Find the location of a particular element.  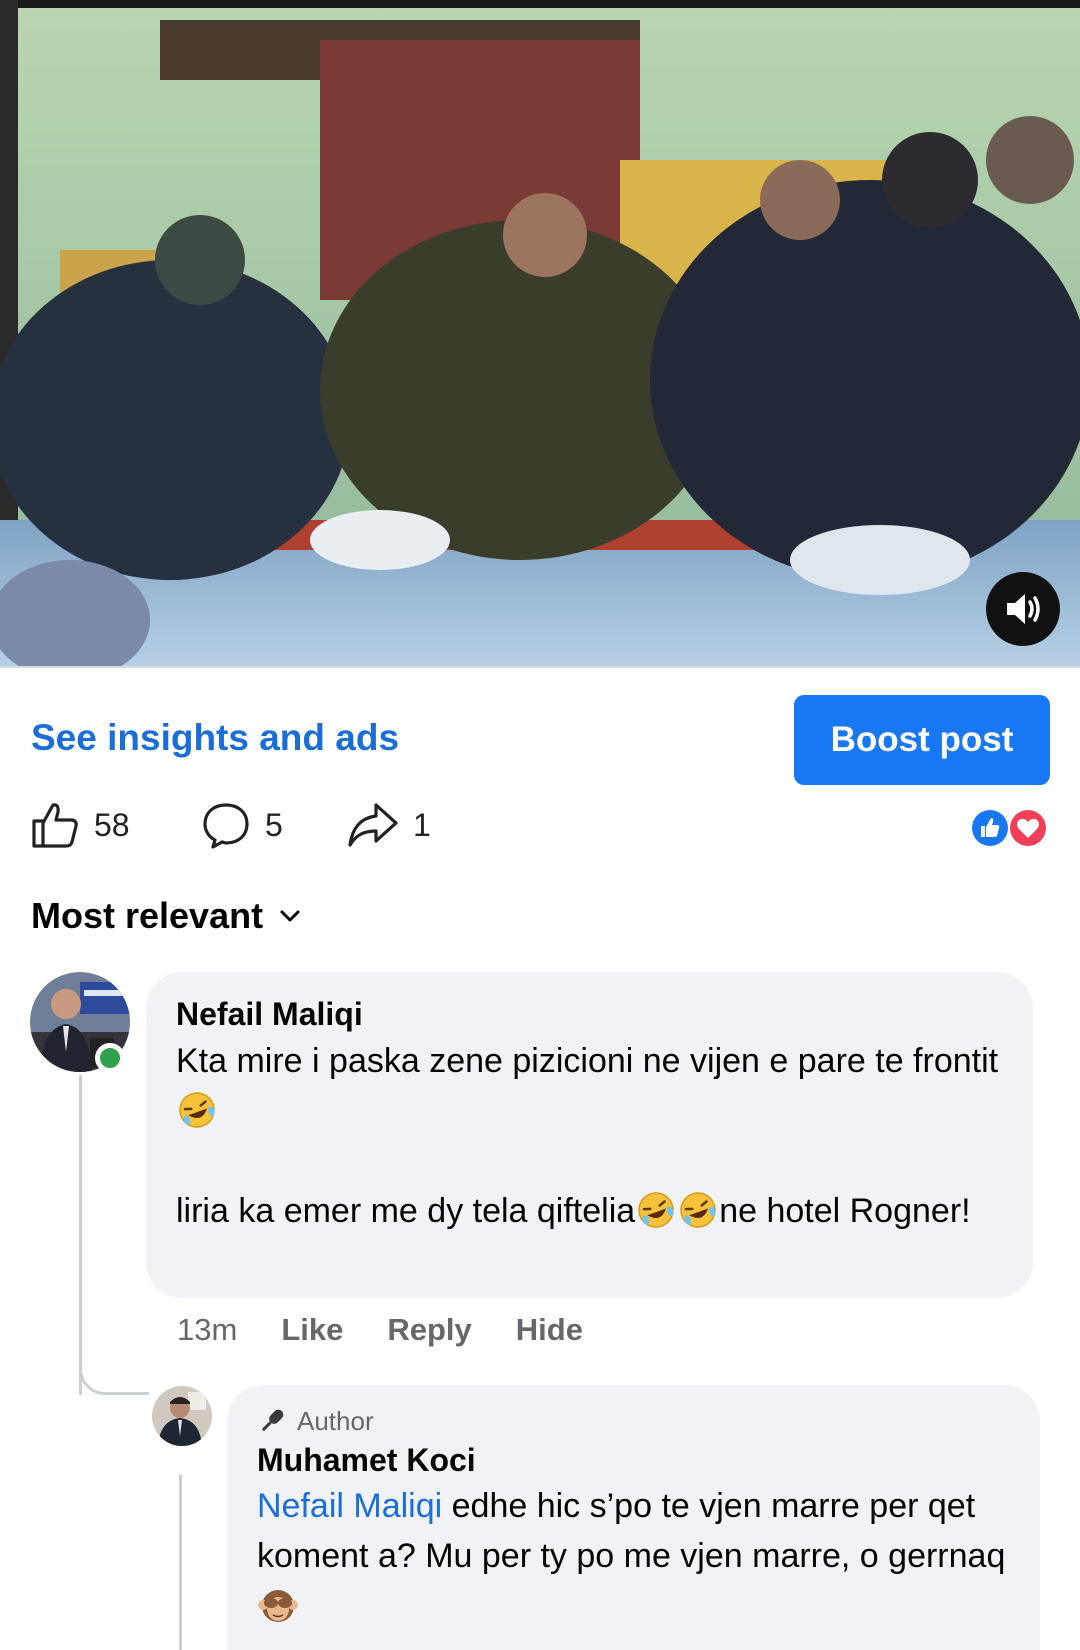

like-comment-button: Like is located at coordinates (312, 1330).